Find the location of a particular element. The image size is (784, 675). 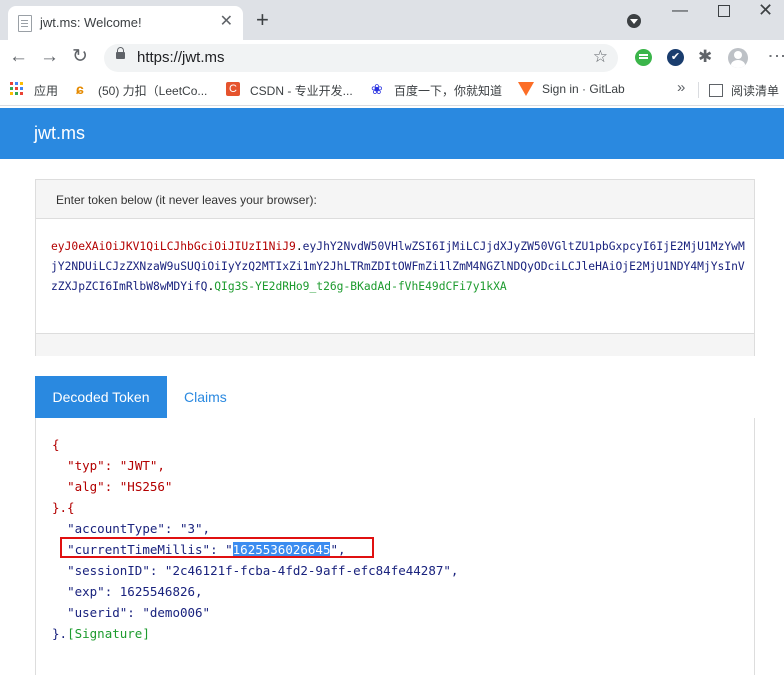

token-header-segment: eyJ0eXAiOiJKV1QiLCJhbGciOiJIUzI1NiJ9 is located at coordinates (173, 246).